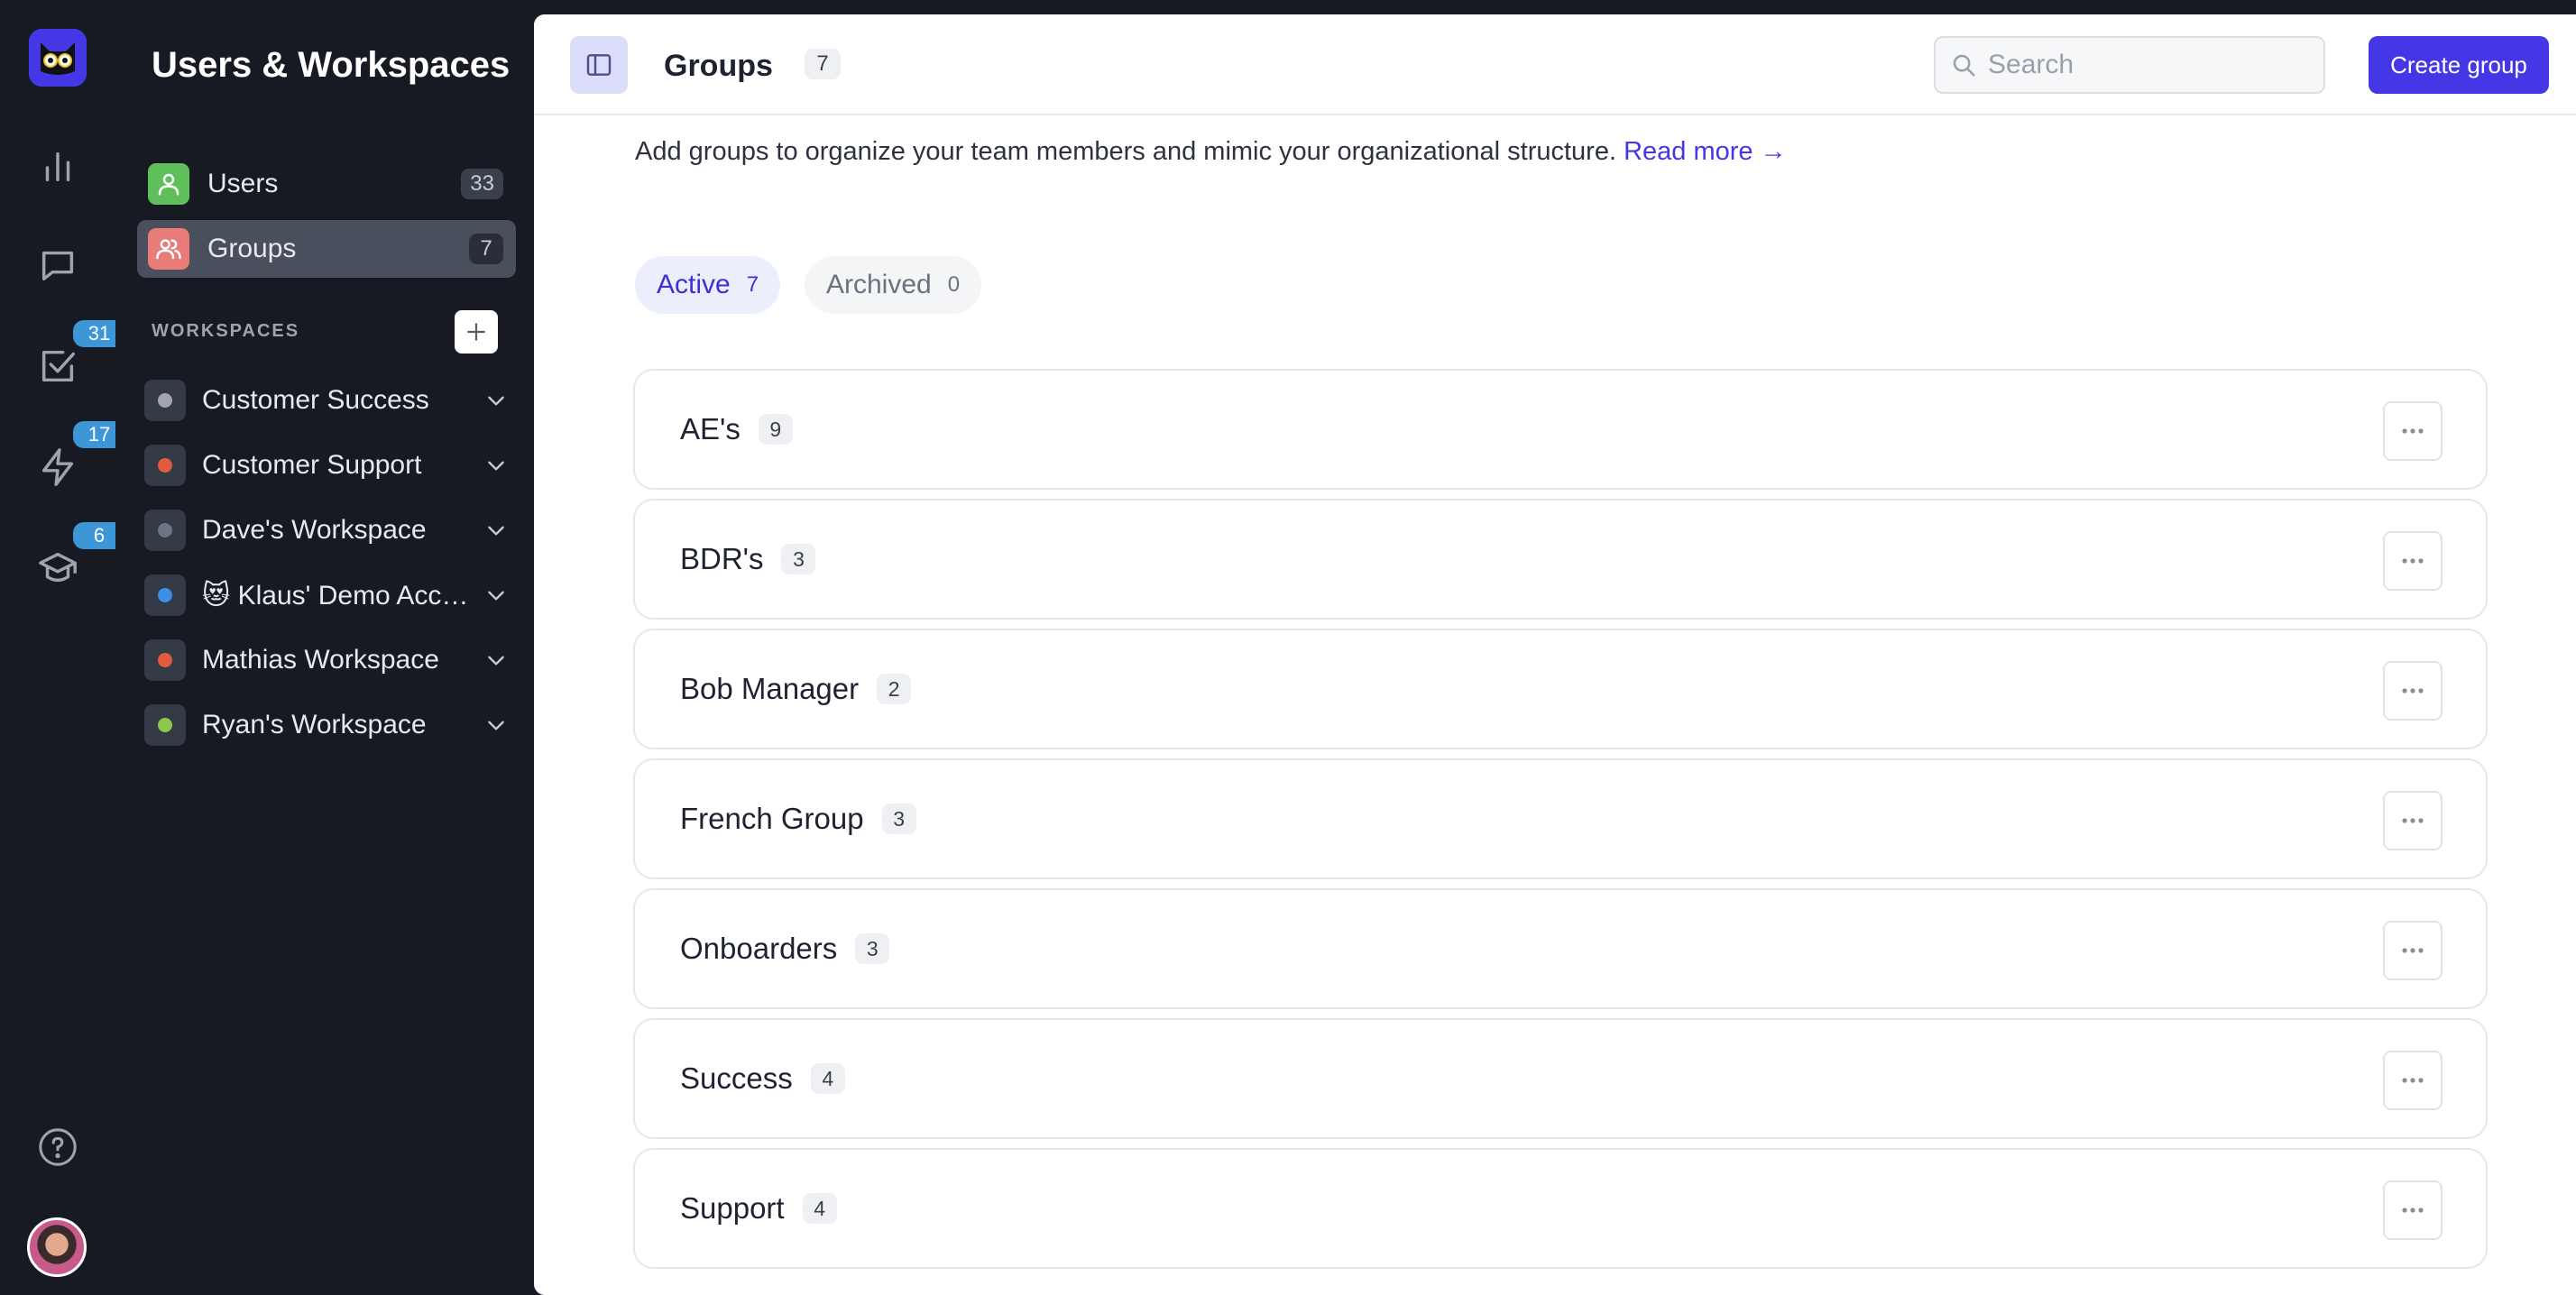 The image size is (2576, 1295). What do you see at coordinates (823, 64) in the screenshot?
I see `page-title-count: 7` at bounding box center [823, 64].